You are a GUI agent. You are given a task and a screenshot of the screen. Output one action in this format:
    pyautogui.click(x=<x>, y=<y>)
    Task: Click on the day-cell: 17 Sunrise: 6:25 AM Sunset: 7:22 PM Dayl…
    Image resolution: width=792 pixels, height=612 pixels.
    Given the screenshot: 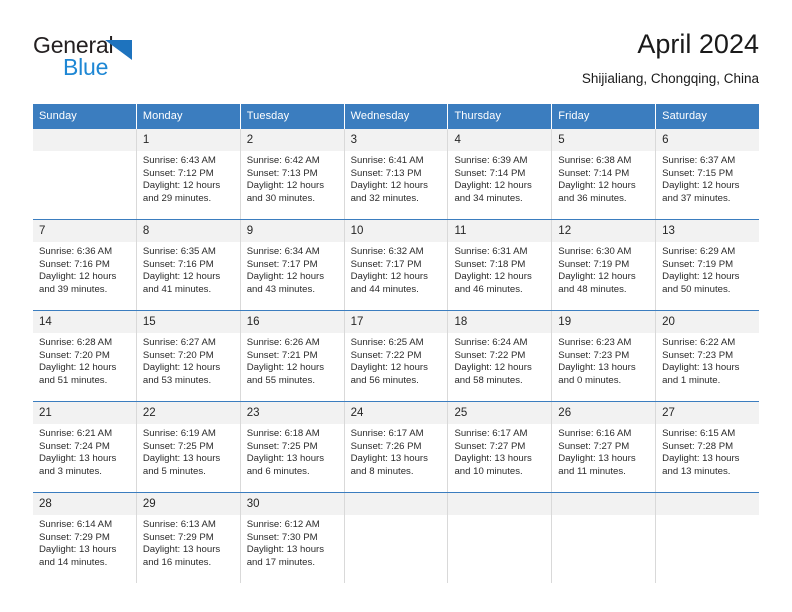 What is the action you would take?
    pyautogui.click(x=396, y=356)
    